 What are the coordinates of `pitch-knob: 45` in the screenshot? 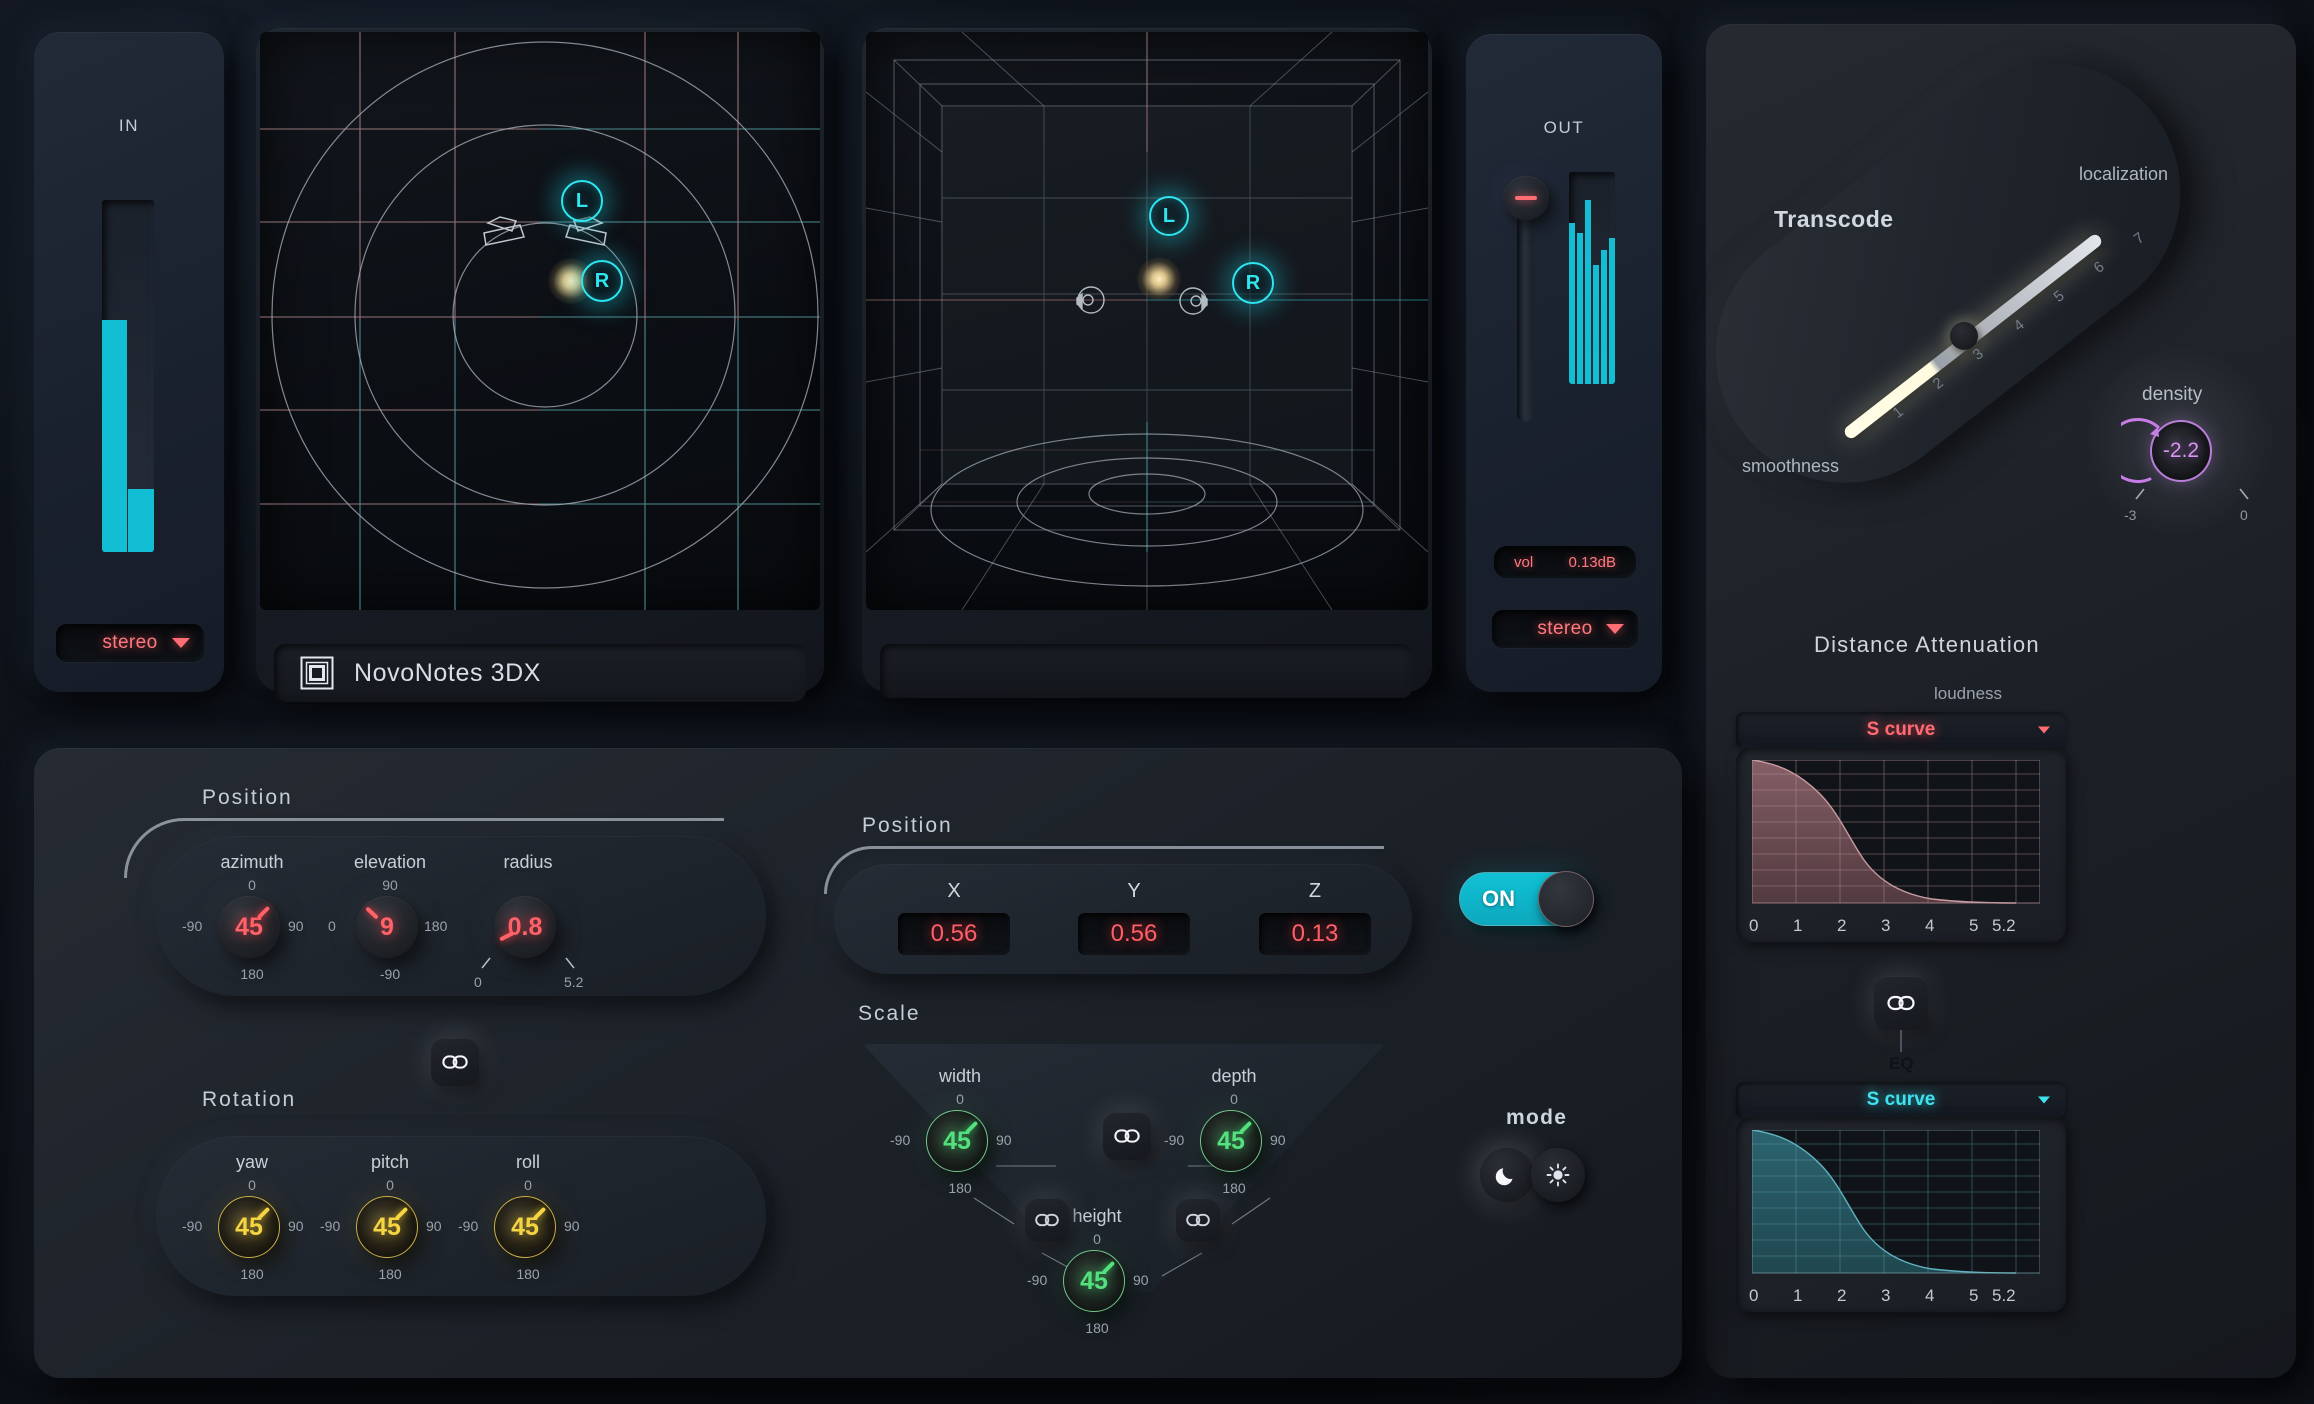 It's located at (387, 1227).